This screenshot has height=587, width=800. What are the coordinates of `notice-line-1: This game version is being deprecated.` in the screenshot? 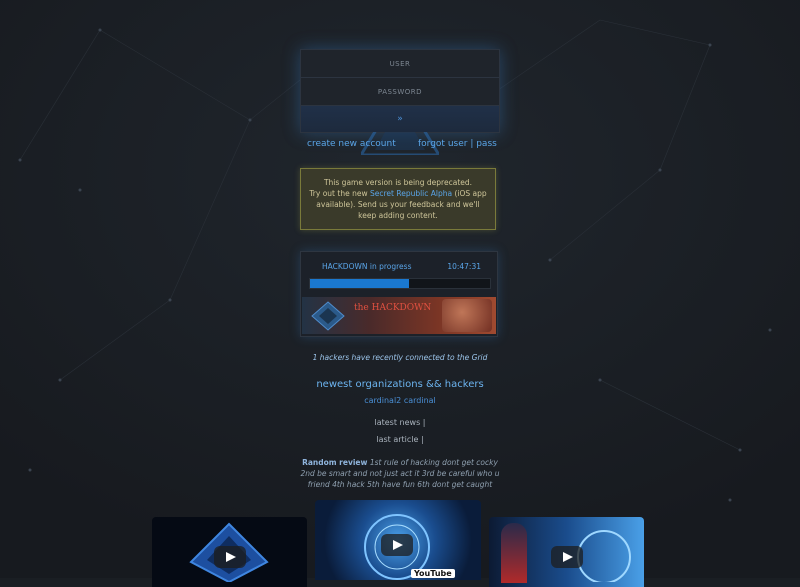 It's located at (398, 182).